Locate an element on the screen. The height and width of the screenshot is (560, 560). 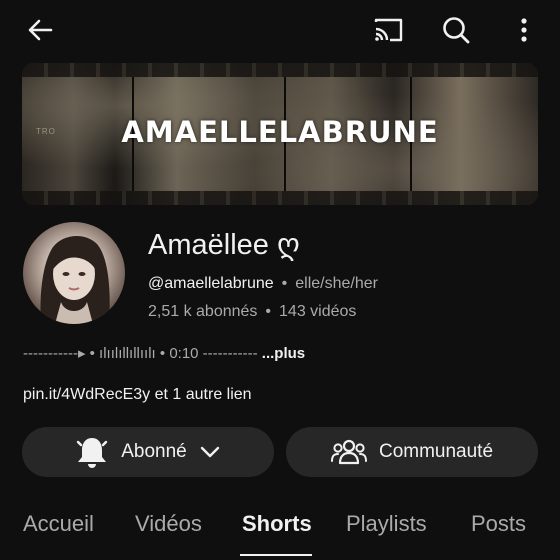
community-button: Communauté is located at coordinates (412, 452).